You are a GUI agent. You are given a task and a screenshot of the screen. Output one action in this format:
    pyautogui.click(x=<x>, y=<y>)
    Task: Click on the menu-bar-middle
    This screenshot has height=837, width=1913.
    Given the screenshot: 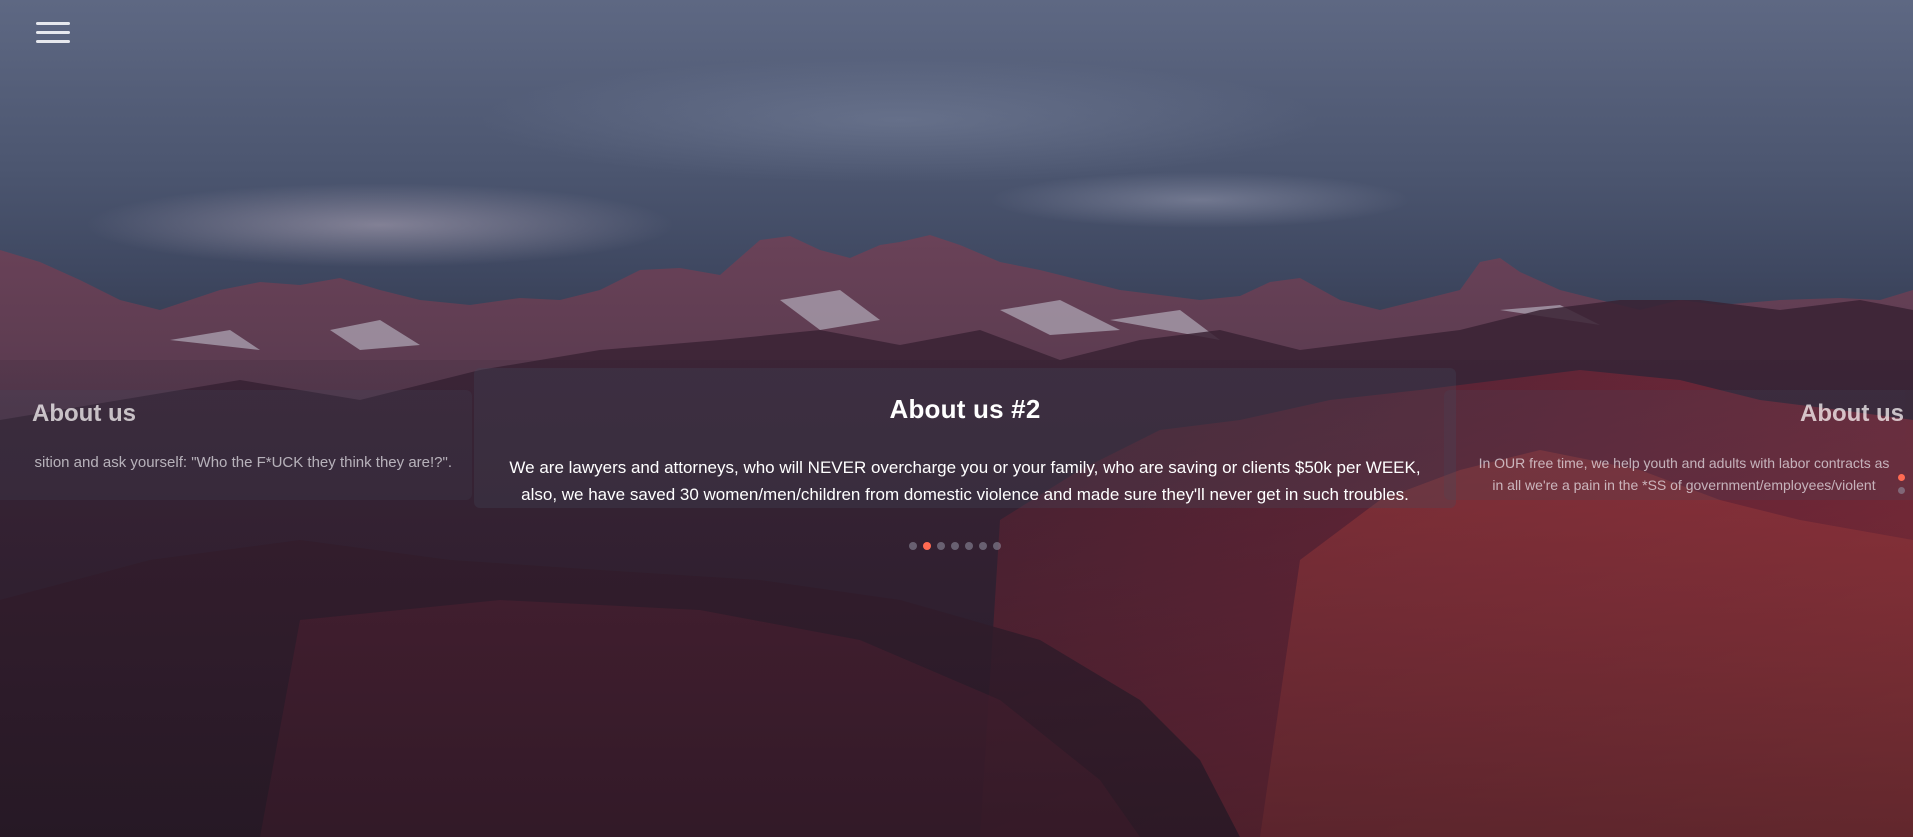 What is the action you would take?
    pyautogui.click(x=53, y=32)
    